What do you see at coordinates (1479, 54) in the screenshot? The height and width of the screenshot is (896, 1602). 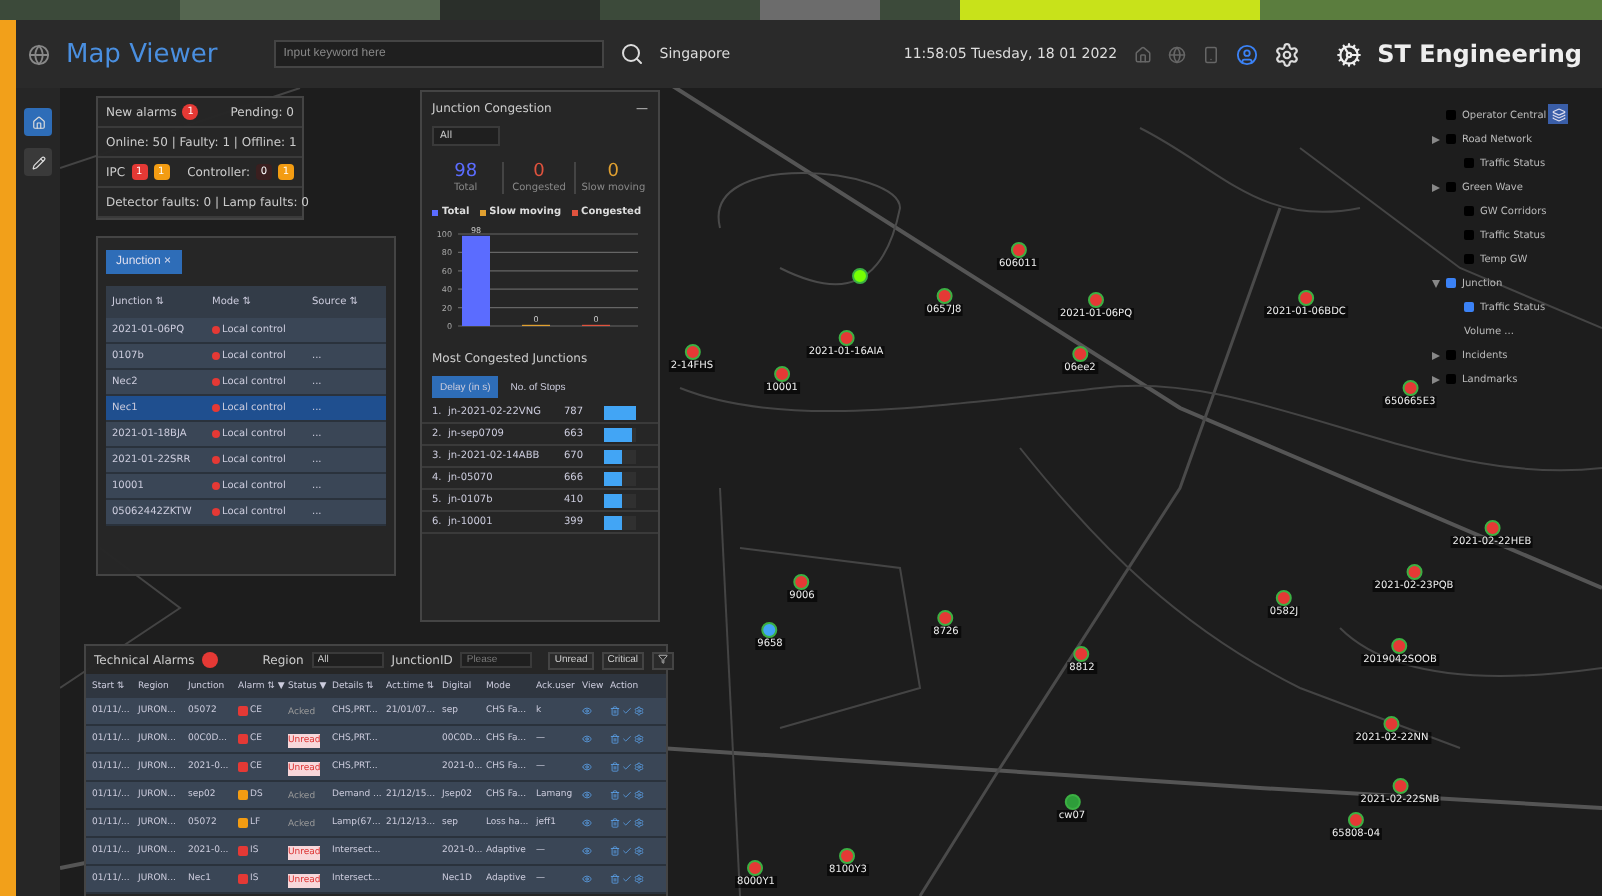 I see `brand-name: ST Engineering` at bounding box center [1479, 54].